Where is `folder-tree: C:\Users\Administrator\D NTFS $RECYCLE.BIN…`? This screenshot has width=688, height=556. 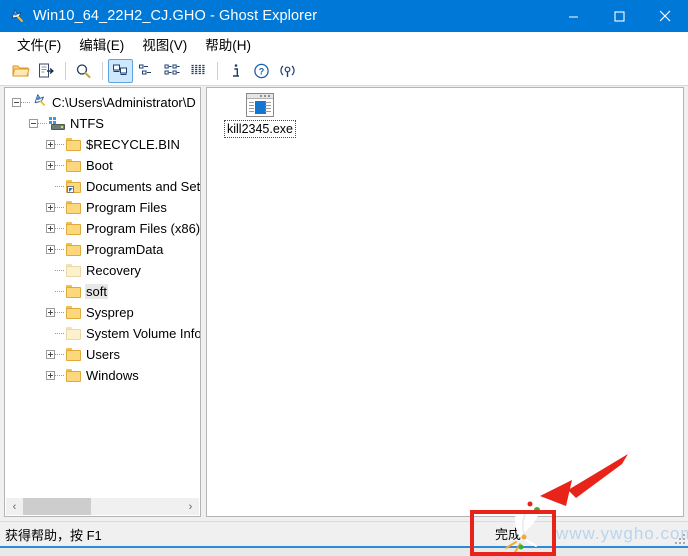 folder-tree: C:\Users\Administrator\D NTFS $RECYCLE.BIN… is located at coordinates (102, 239).